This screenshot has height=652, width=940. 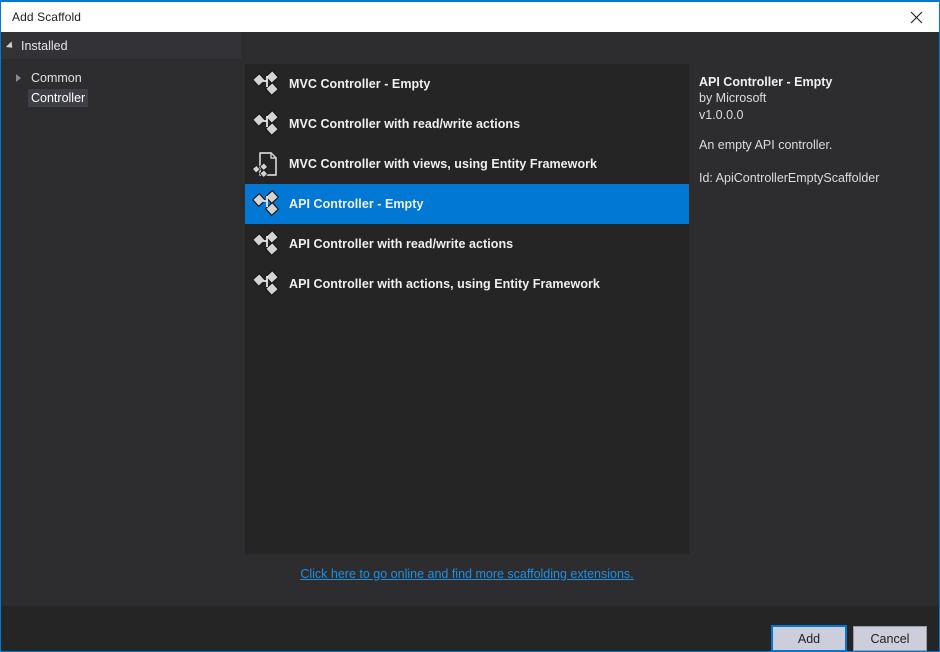 I want to click on list-item: API Controller with read/write actions, so click(x=467, y=244).